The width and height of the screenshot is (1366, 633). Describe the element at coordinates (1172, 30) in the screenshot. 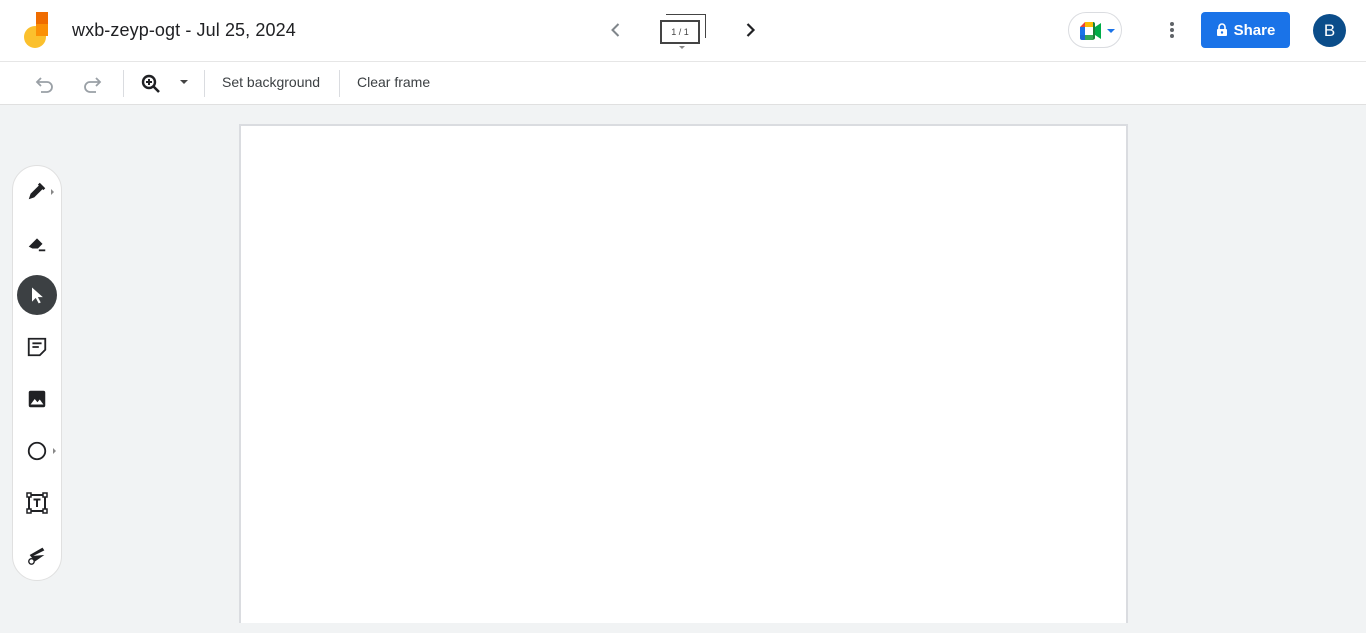

I see `more-vert-icon` at that location.